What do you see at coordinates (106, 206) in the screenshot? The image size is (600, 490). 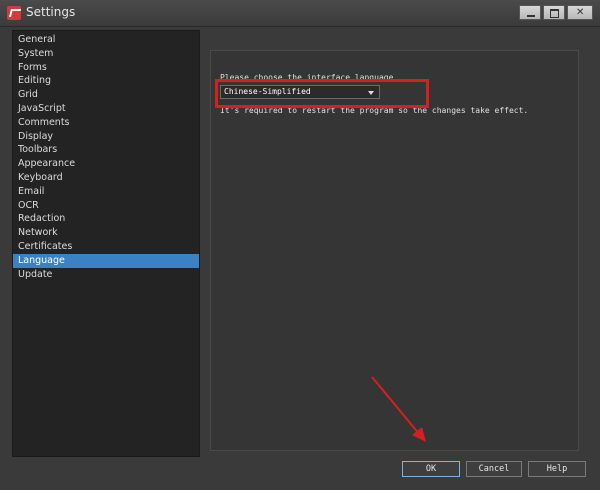 I see `sidebar-item-ocr: OCR` at bounding box center [106, 206].